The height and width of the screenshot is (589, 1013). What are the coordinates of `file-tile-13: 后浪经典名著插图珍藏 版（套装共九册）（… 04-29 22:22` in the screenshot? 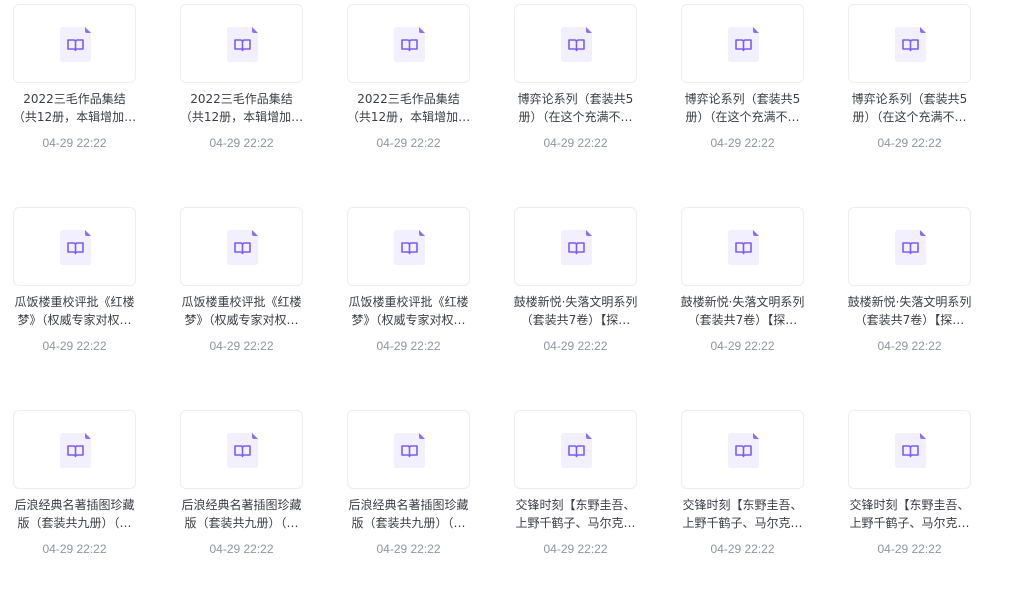 It's located at (74, 499).